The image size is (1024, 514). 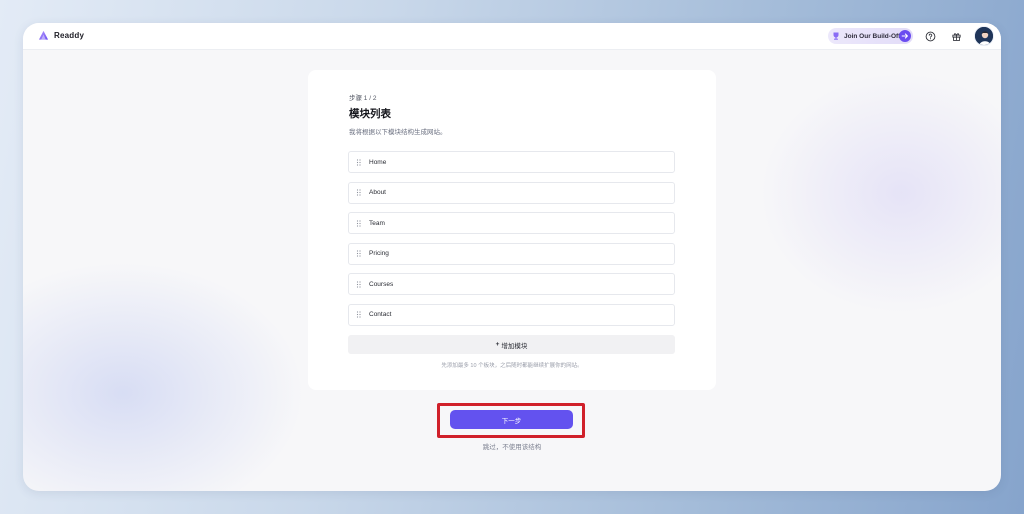 What do you see at coordinates (511, 420) in the screenshot?
I see `annotation-highlight-box` at bounding box center [511, 420].